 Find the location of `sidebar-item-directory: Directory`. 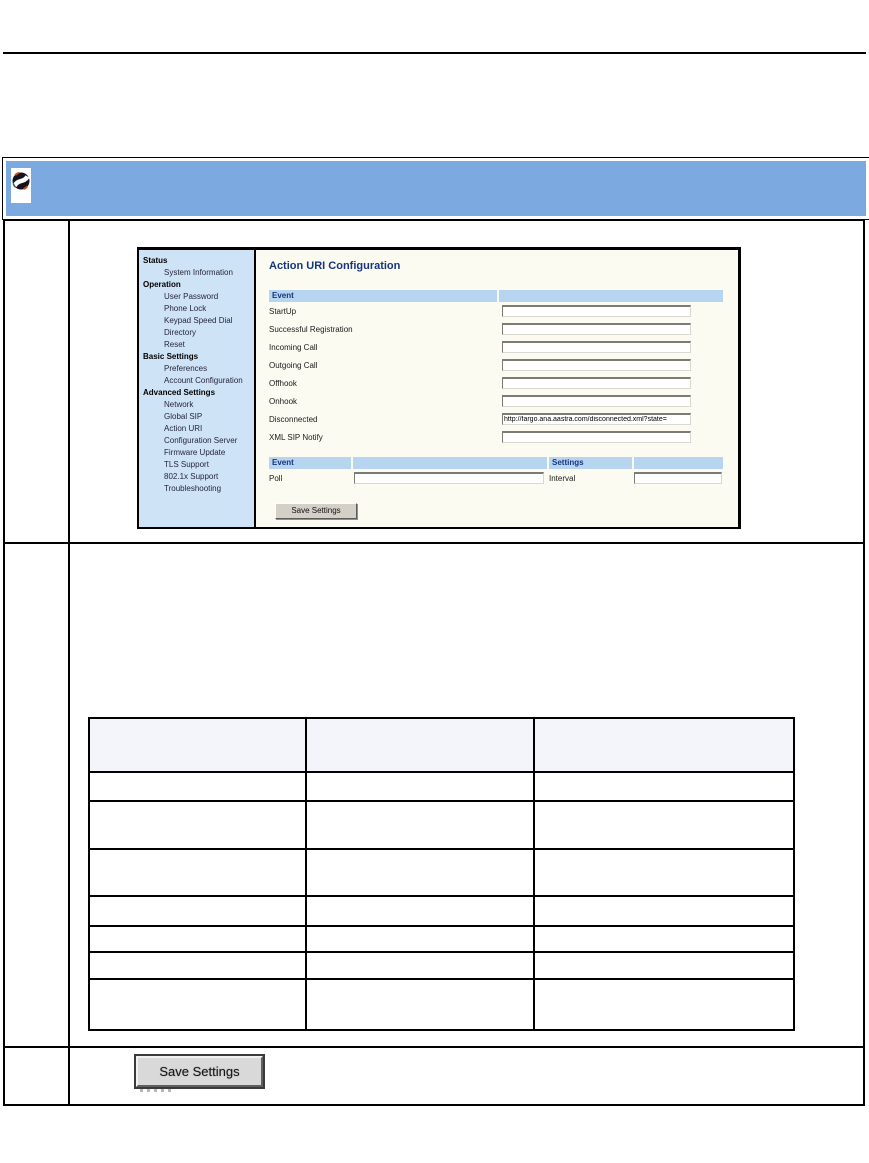

sidebar-item-directory: Directory is located at coordinates (196, 333).